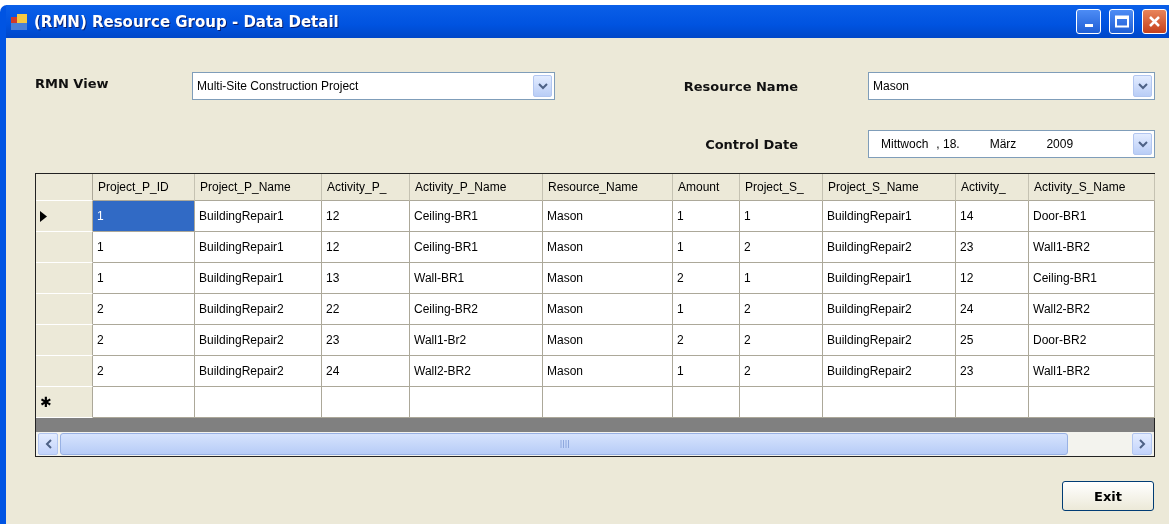 This screenshot has height=524, width=1169. What do you see at coordinates (992, 216) in the screenshot?
I see `table-cell: 14` at bounding box center [992, 216].